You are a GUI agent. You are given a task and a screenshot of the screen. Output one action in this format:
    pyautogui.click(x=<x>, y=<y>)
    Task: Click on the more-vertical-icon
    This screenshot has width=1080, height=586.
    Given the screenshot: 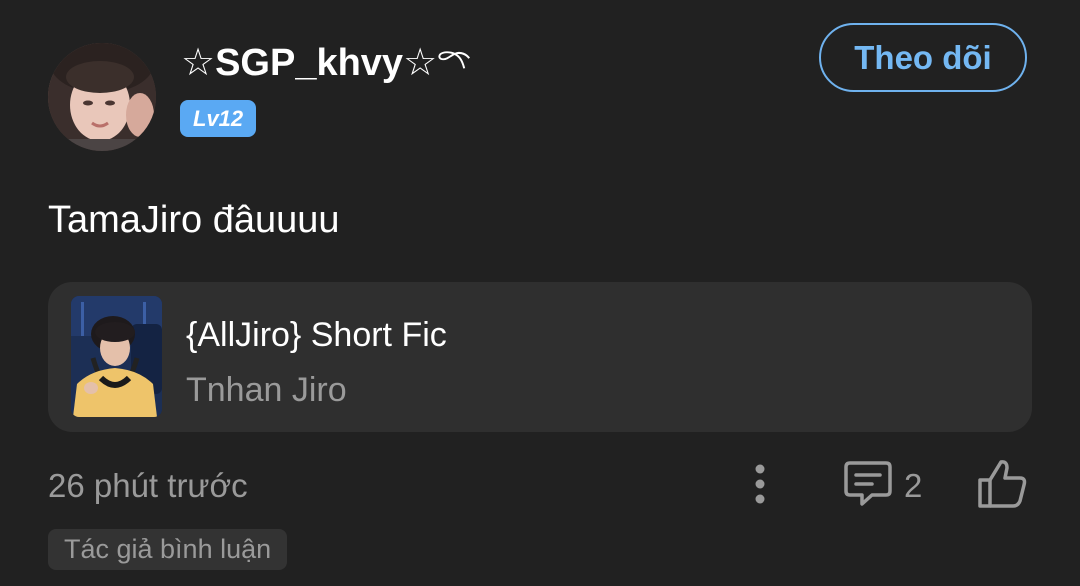 What is the action you would take?
    pyautogui.click(x=760, y=484)
    